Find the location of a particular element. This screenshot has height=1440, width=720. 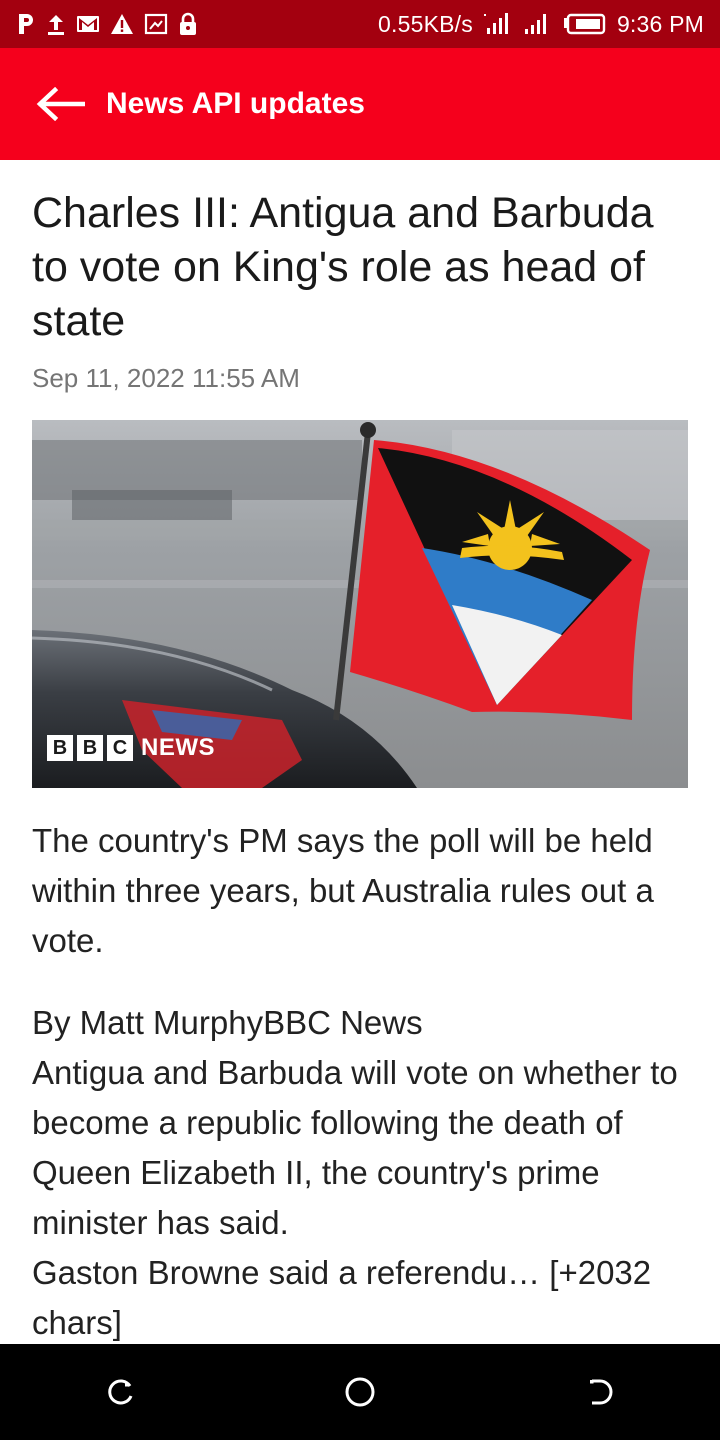

back-nav-button is located at coordinates (600, 1392).